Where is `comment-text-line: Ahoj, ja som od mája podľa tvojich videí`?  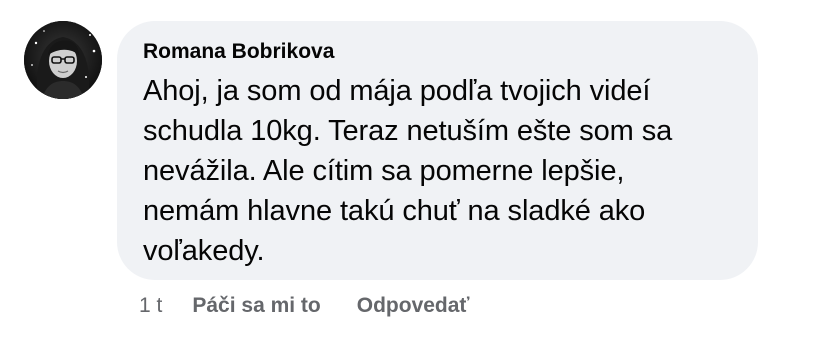
comment-text-line: Ahoj, ja som od mája podľa tvojich videí is located at coordinates (397, 91).